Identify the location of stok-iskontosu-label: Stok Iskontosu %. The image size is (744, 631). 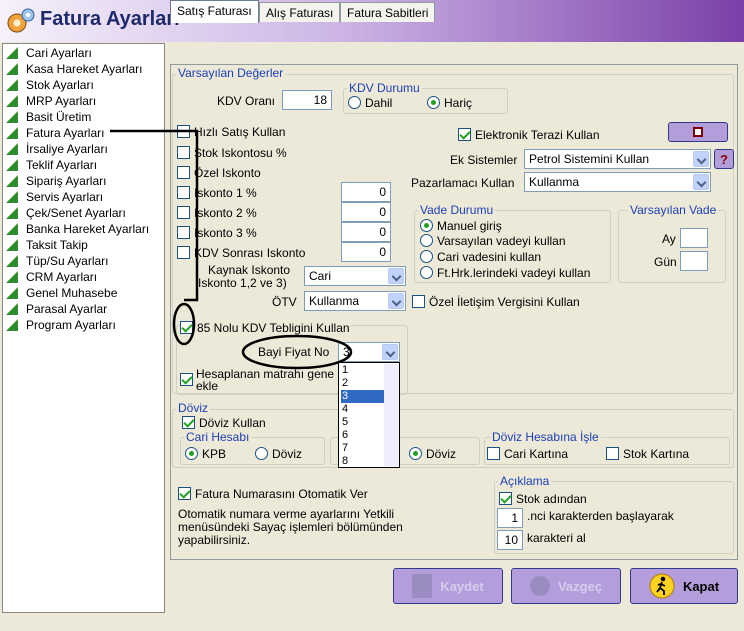
(240, 153).